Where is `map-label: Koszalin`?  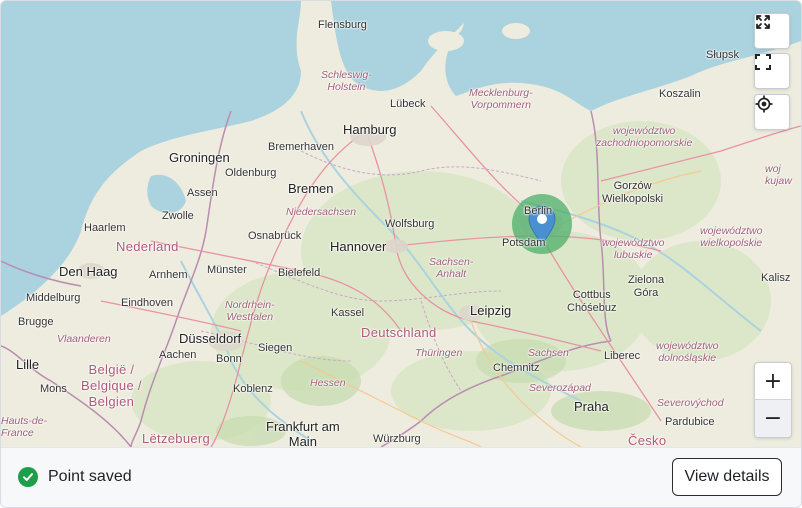 map-label: Koszalin is located at coordinates (680, 94).